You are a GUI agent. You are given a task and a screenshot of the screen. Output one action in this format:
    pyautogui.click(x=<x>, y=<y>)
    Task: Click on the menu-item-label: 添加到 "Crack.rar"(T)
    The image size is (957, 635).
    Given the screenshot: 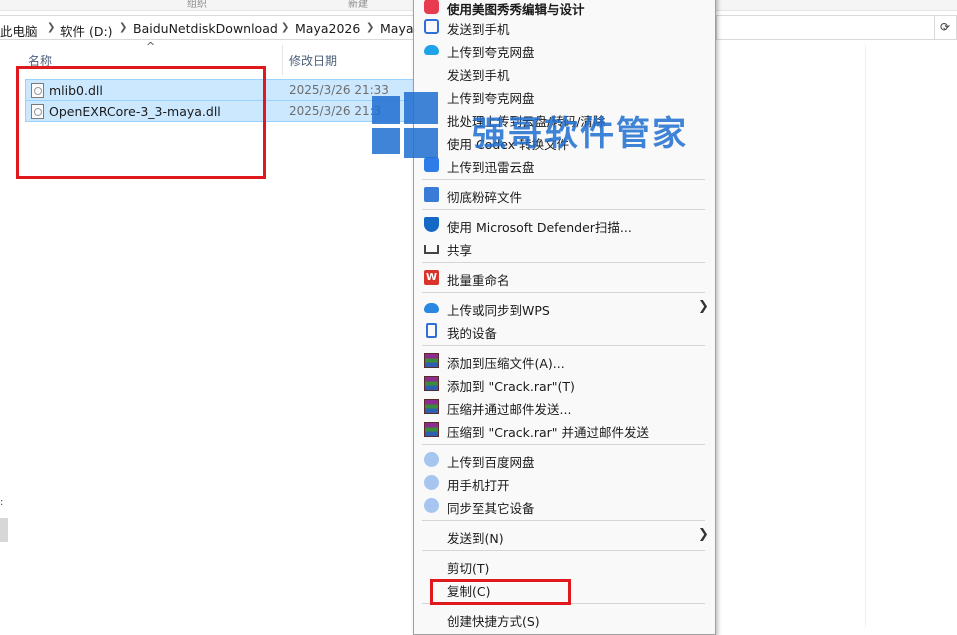 What is the action you would take?
    pyautogui.click(x=511, y=386)
    